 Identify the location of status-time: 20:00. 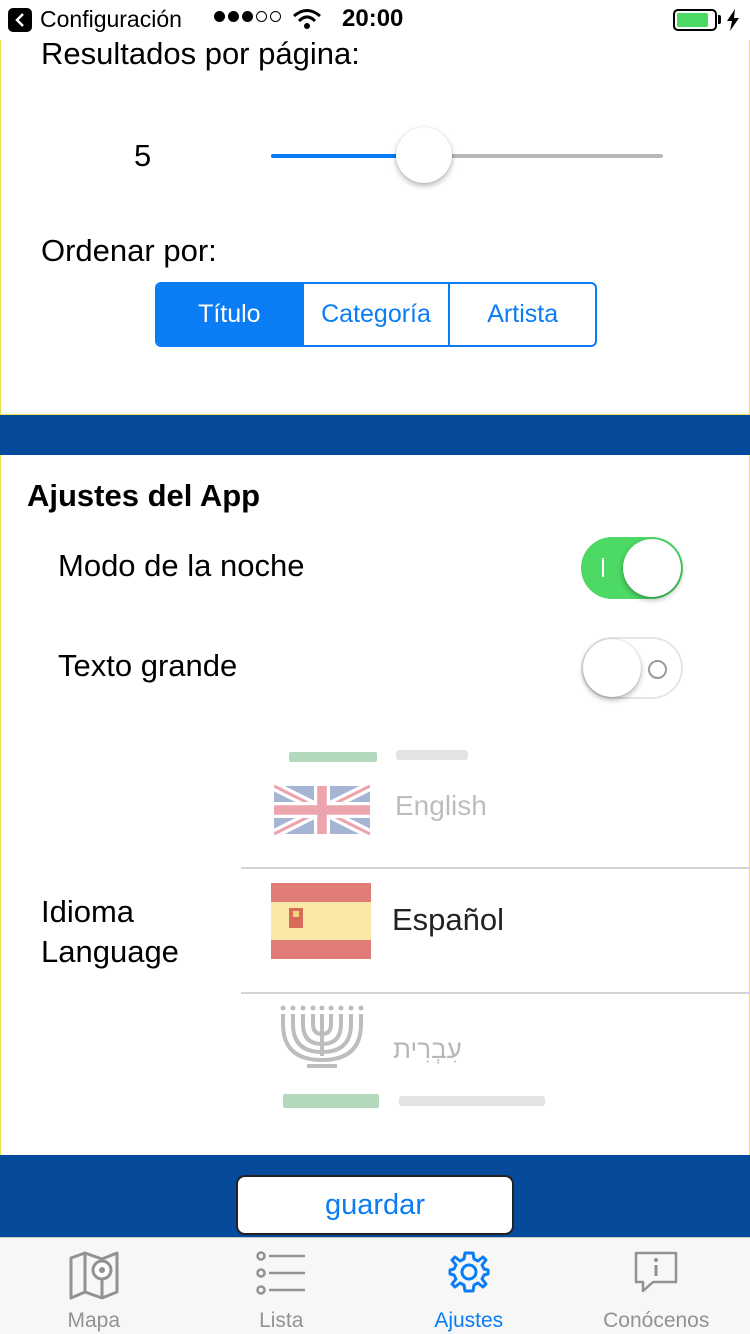
(373, 18).